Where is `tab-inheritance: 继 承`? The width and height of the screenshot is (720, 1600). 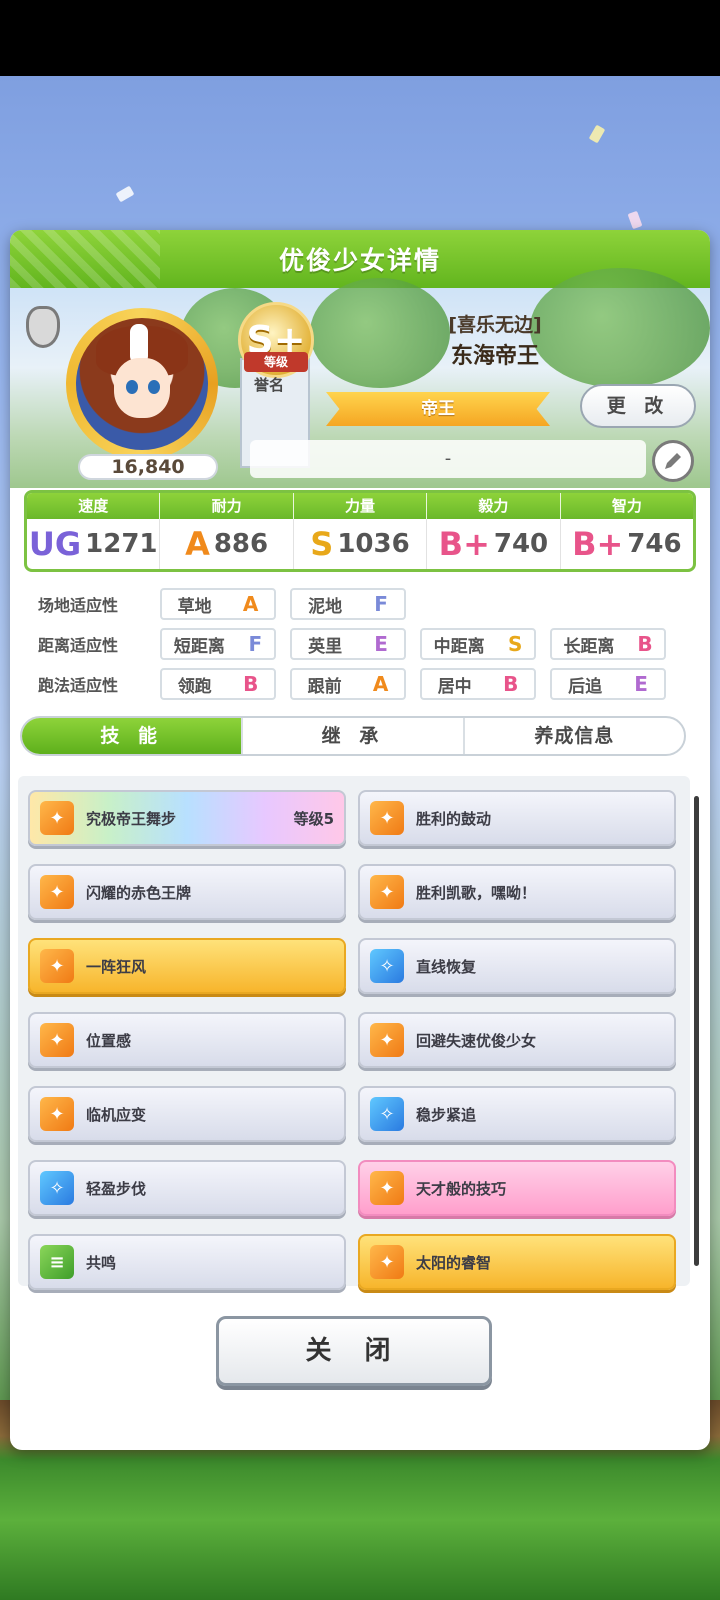
tab-inheritance: 继 承 is located at coordinates (354, 736).